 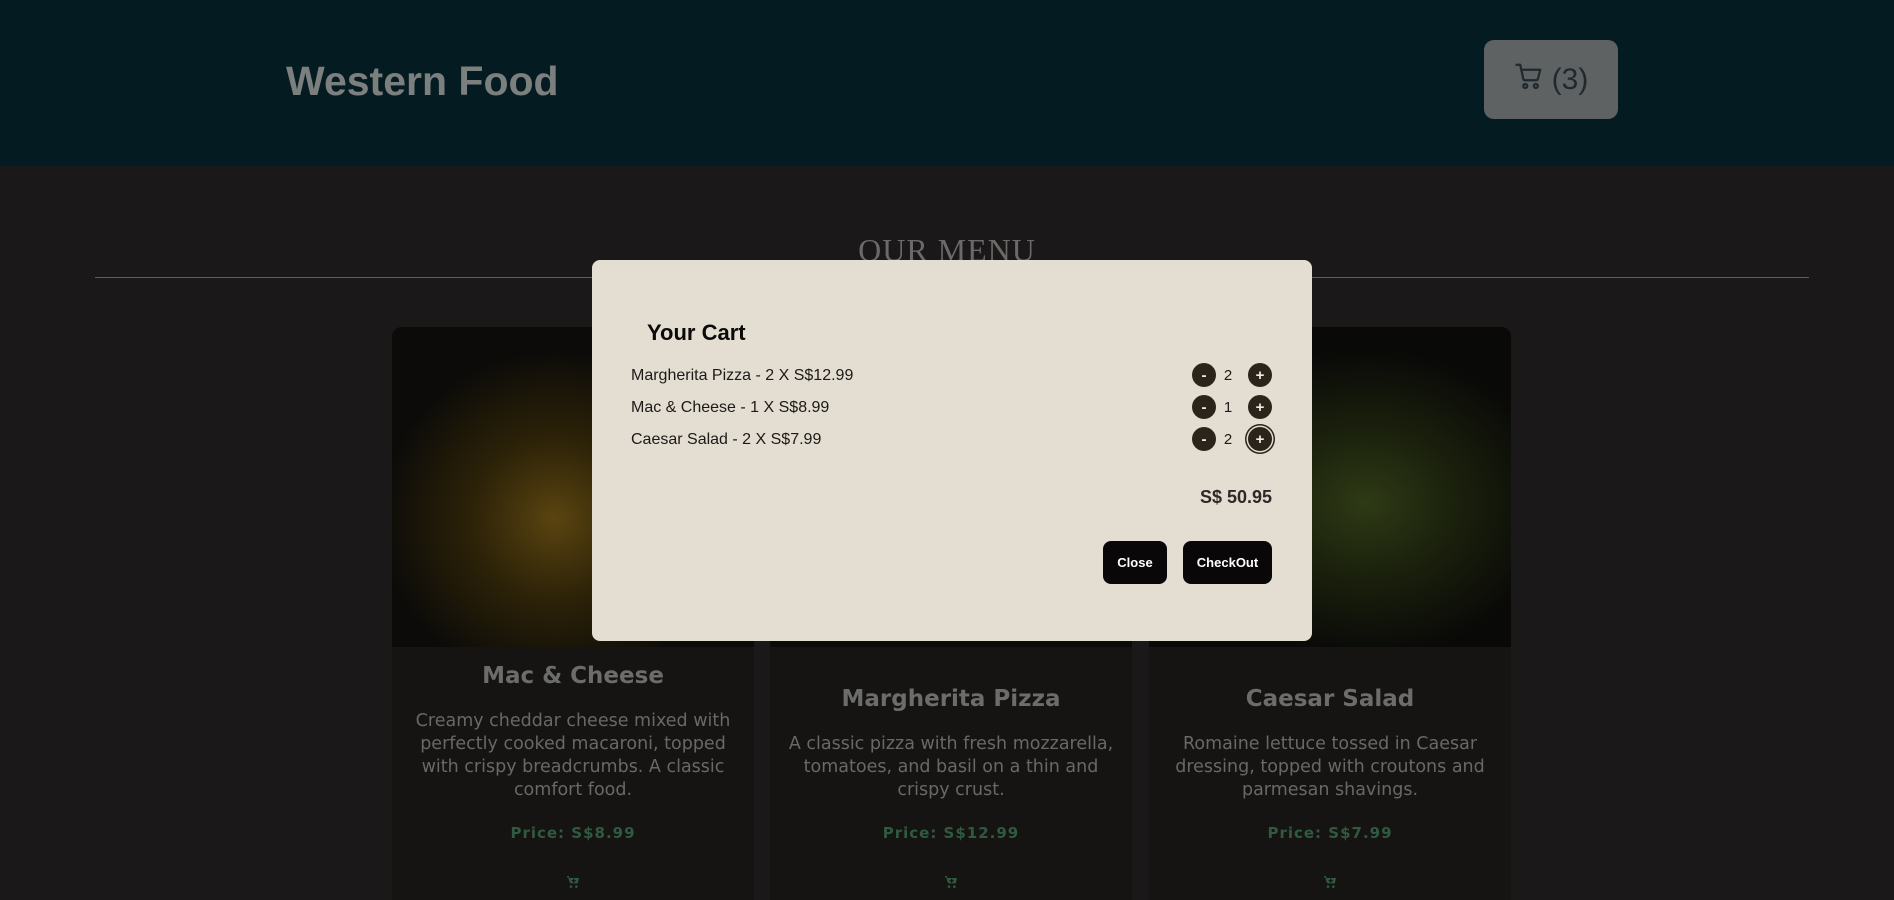 I want to click on cart-item-label: Mac & Cheese - 1 X S$8.99, so click(x=730, y=407).